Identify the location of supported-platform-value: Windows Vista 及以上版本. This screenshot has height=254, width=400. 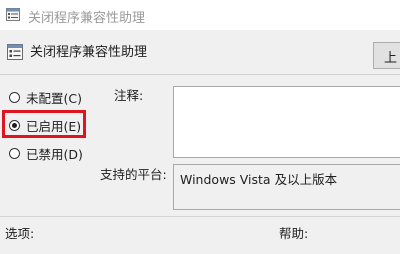
(259, 179).